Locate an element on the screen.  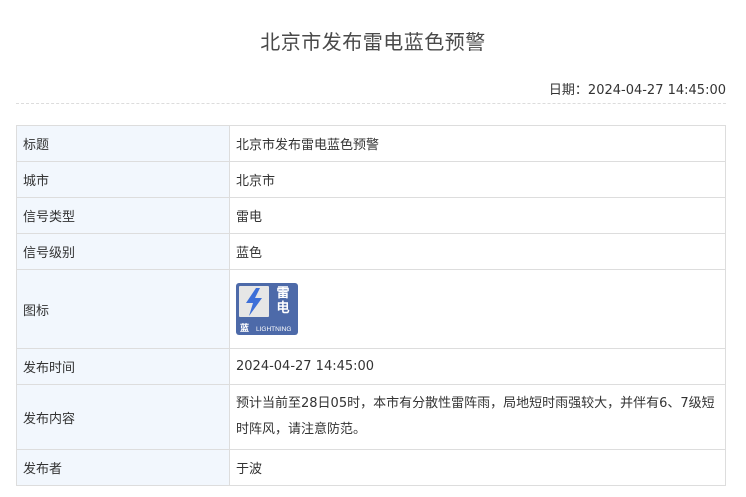
icon-bottom-band: 蓝 LIGHTNING is located at coordinates (267, 328).